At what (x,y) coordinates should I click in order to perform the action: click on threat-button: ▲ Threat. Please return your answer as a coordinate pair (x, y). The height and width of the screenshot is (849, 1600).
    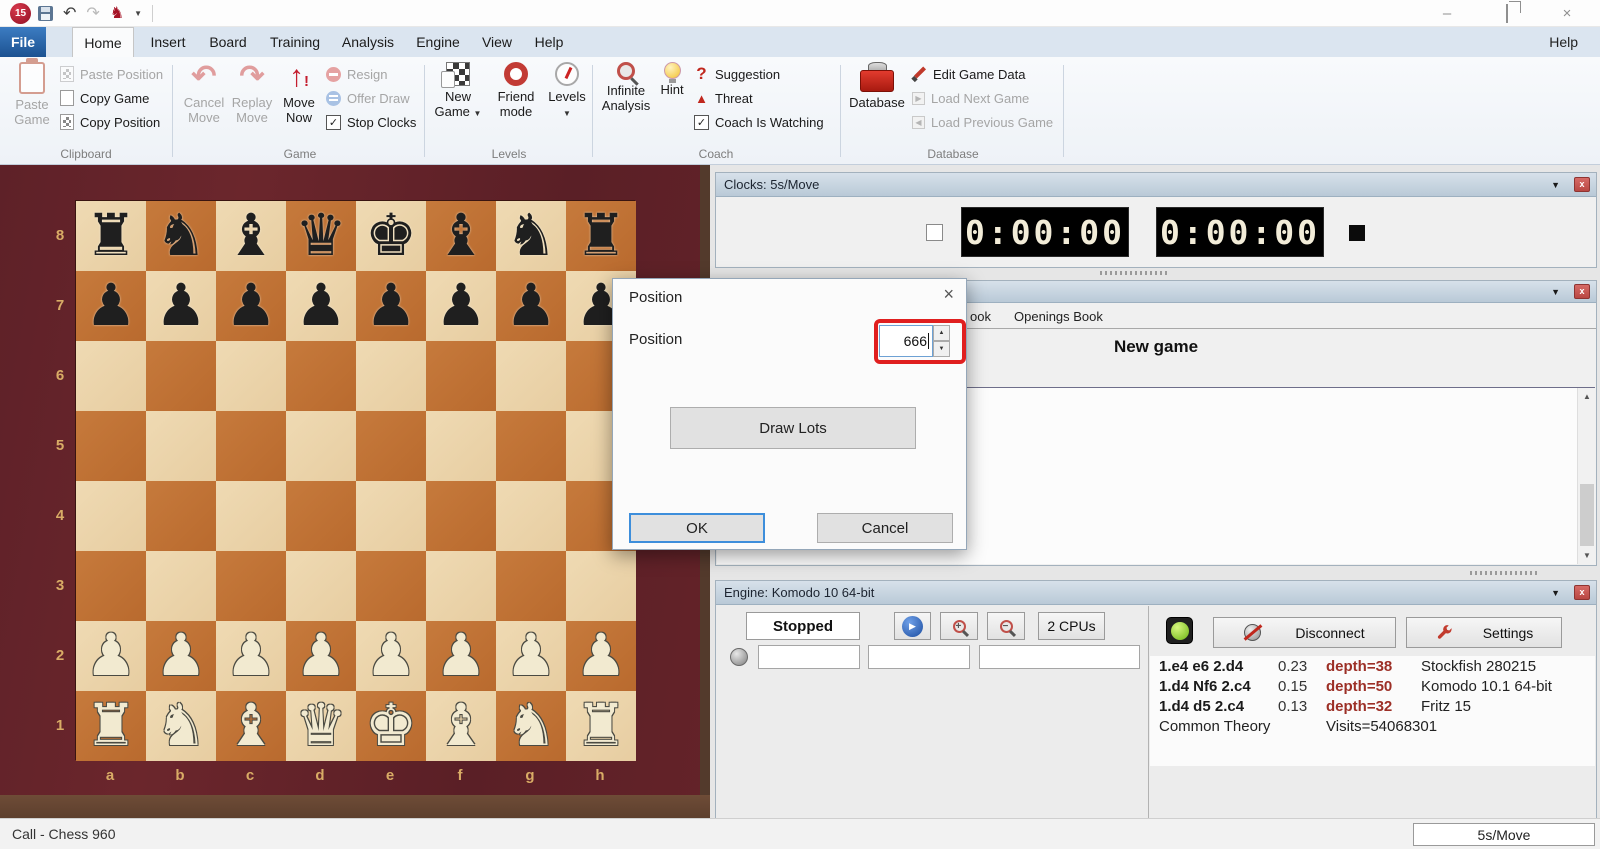
    Looking at the image, I should click on (723, 98).